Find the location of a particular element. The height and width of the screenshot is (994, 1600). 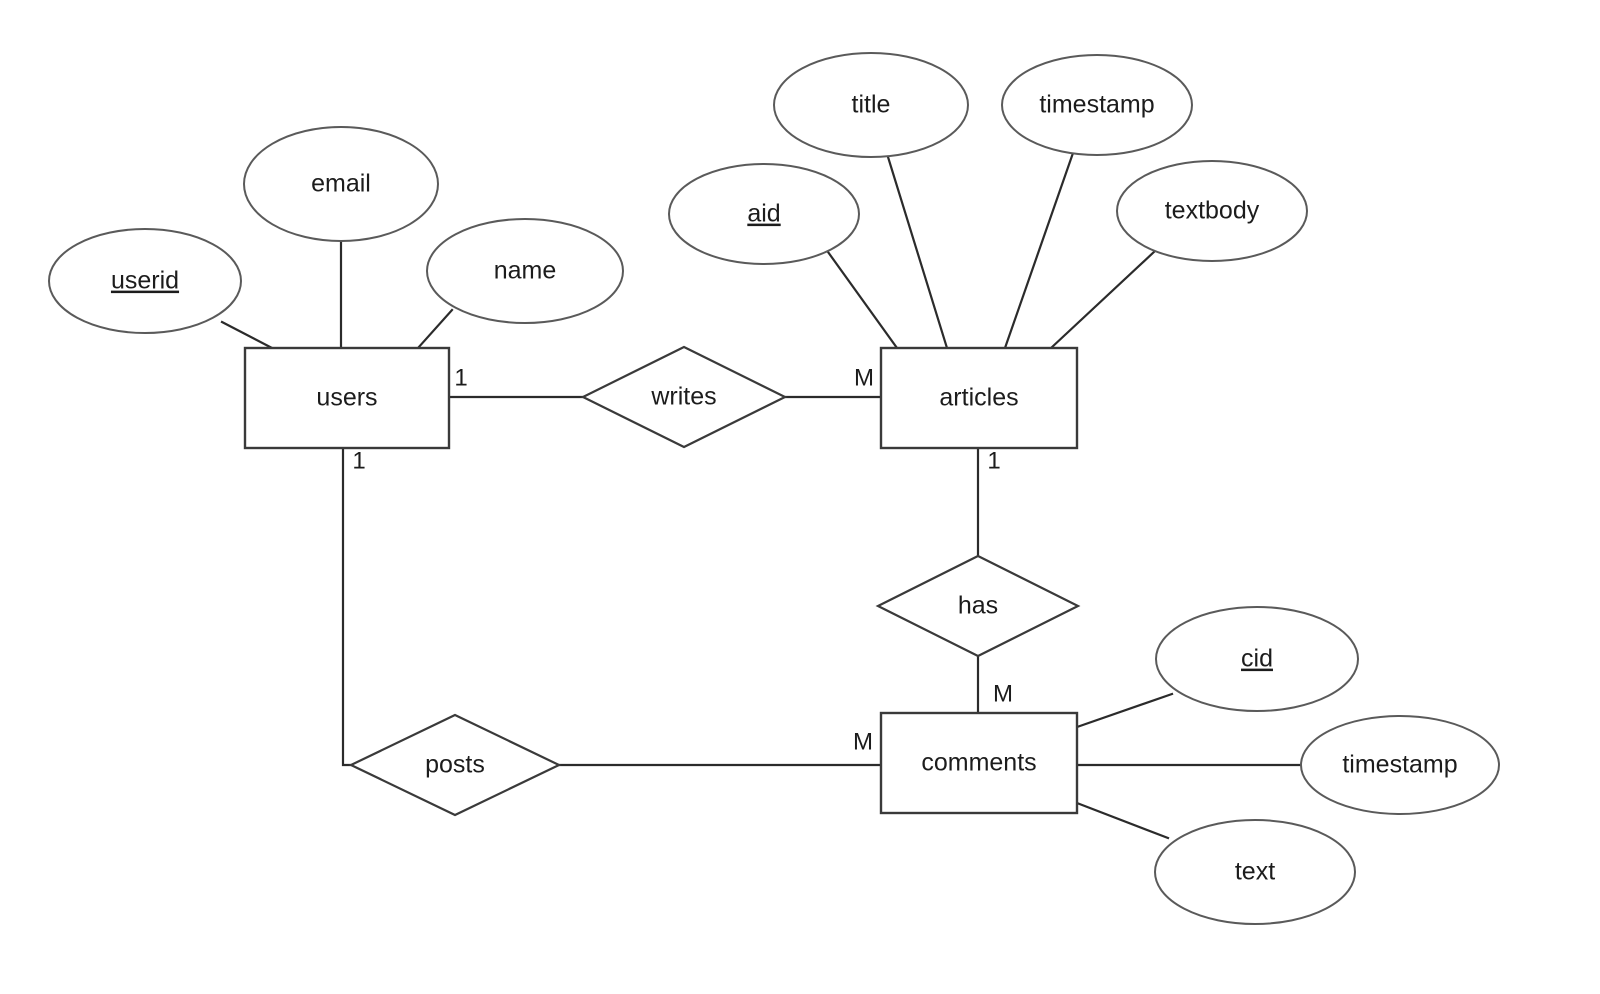

attribute-label-articles-title: title is located at coordinates (871, 105).